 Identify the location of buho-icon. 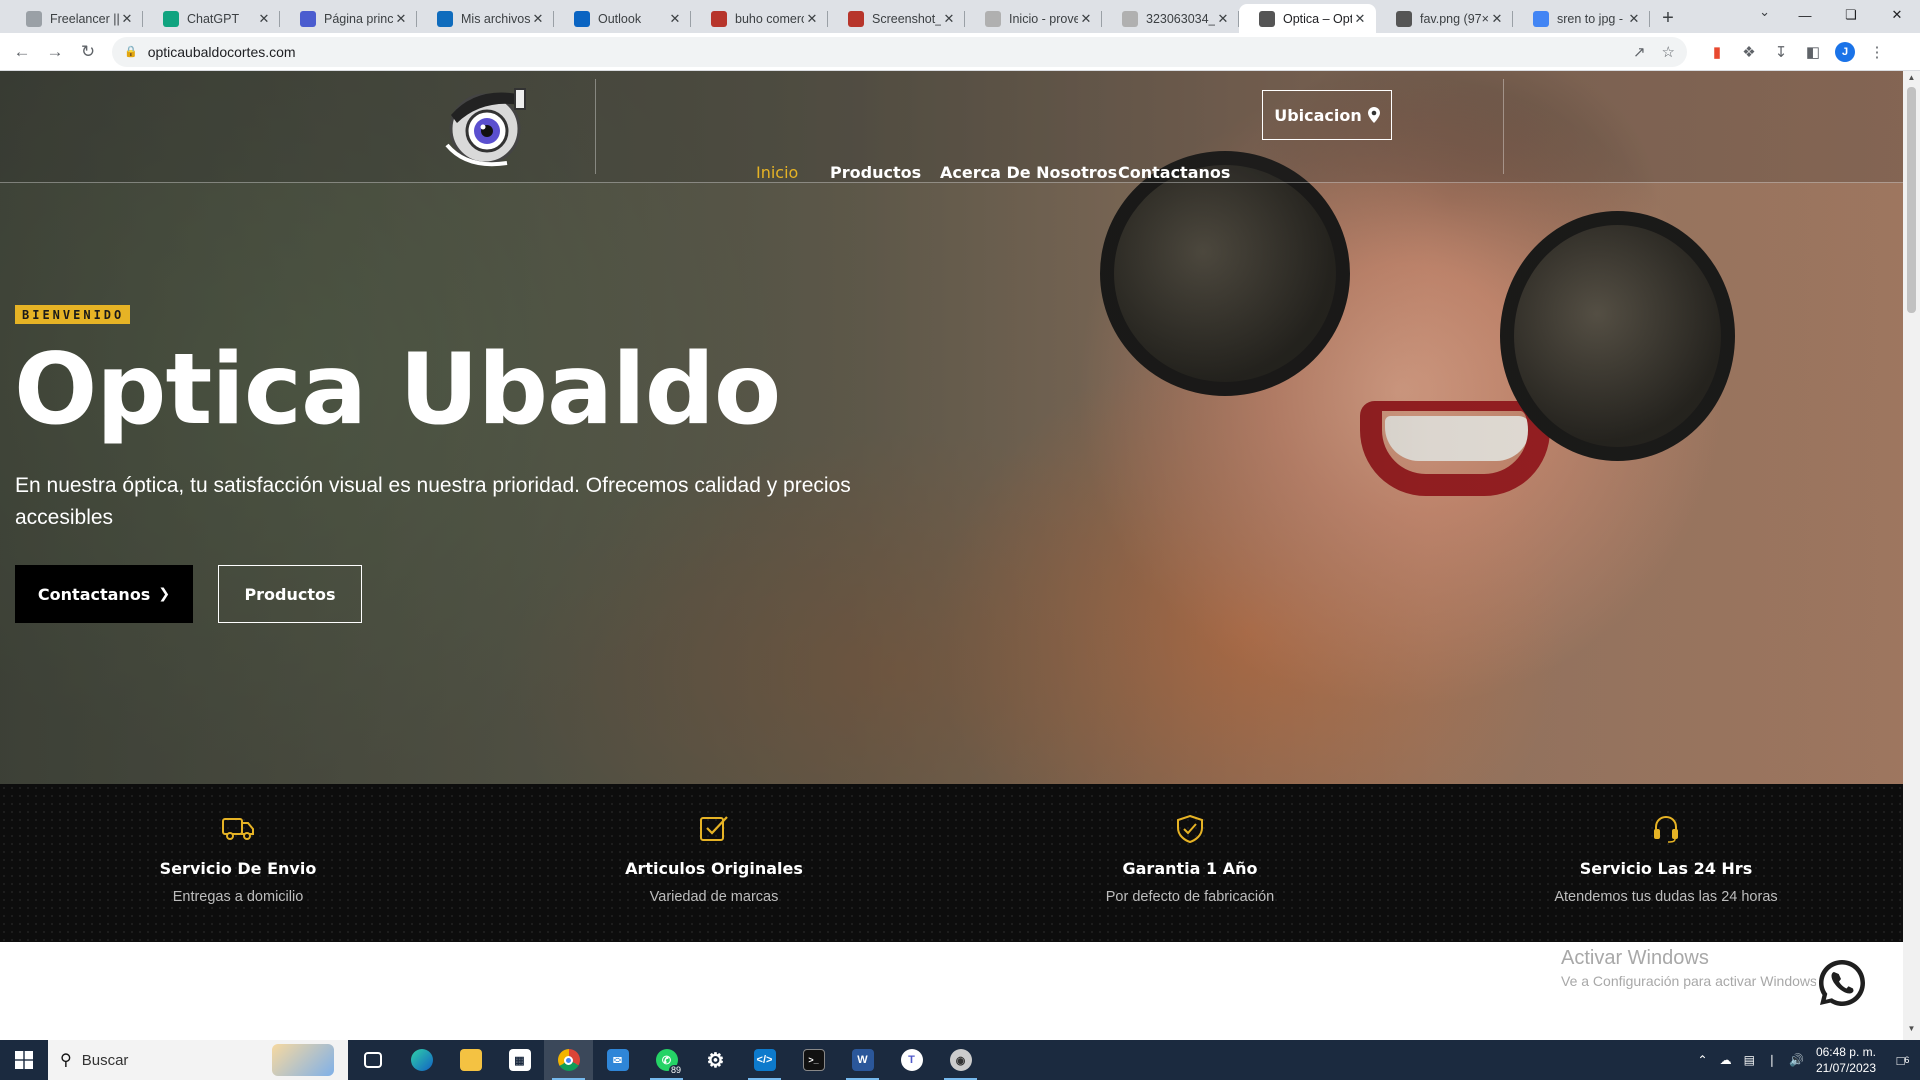
(856, 18).